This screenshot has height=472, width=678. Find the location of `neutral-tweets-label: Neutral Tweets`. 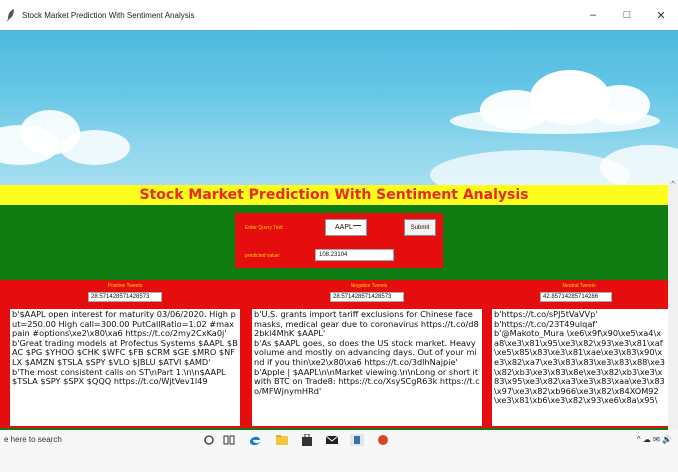

neutral-tweets-label: Neutral Tweets is located at coordinates (579, 286).